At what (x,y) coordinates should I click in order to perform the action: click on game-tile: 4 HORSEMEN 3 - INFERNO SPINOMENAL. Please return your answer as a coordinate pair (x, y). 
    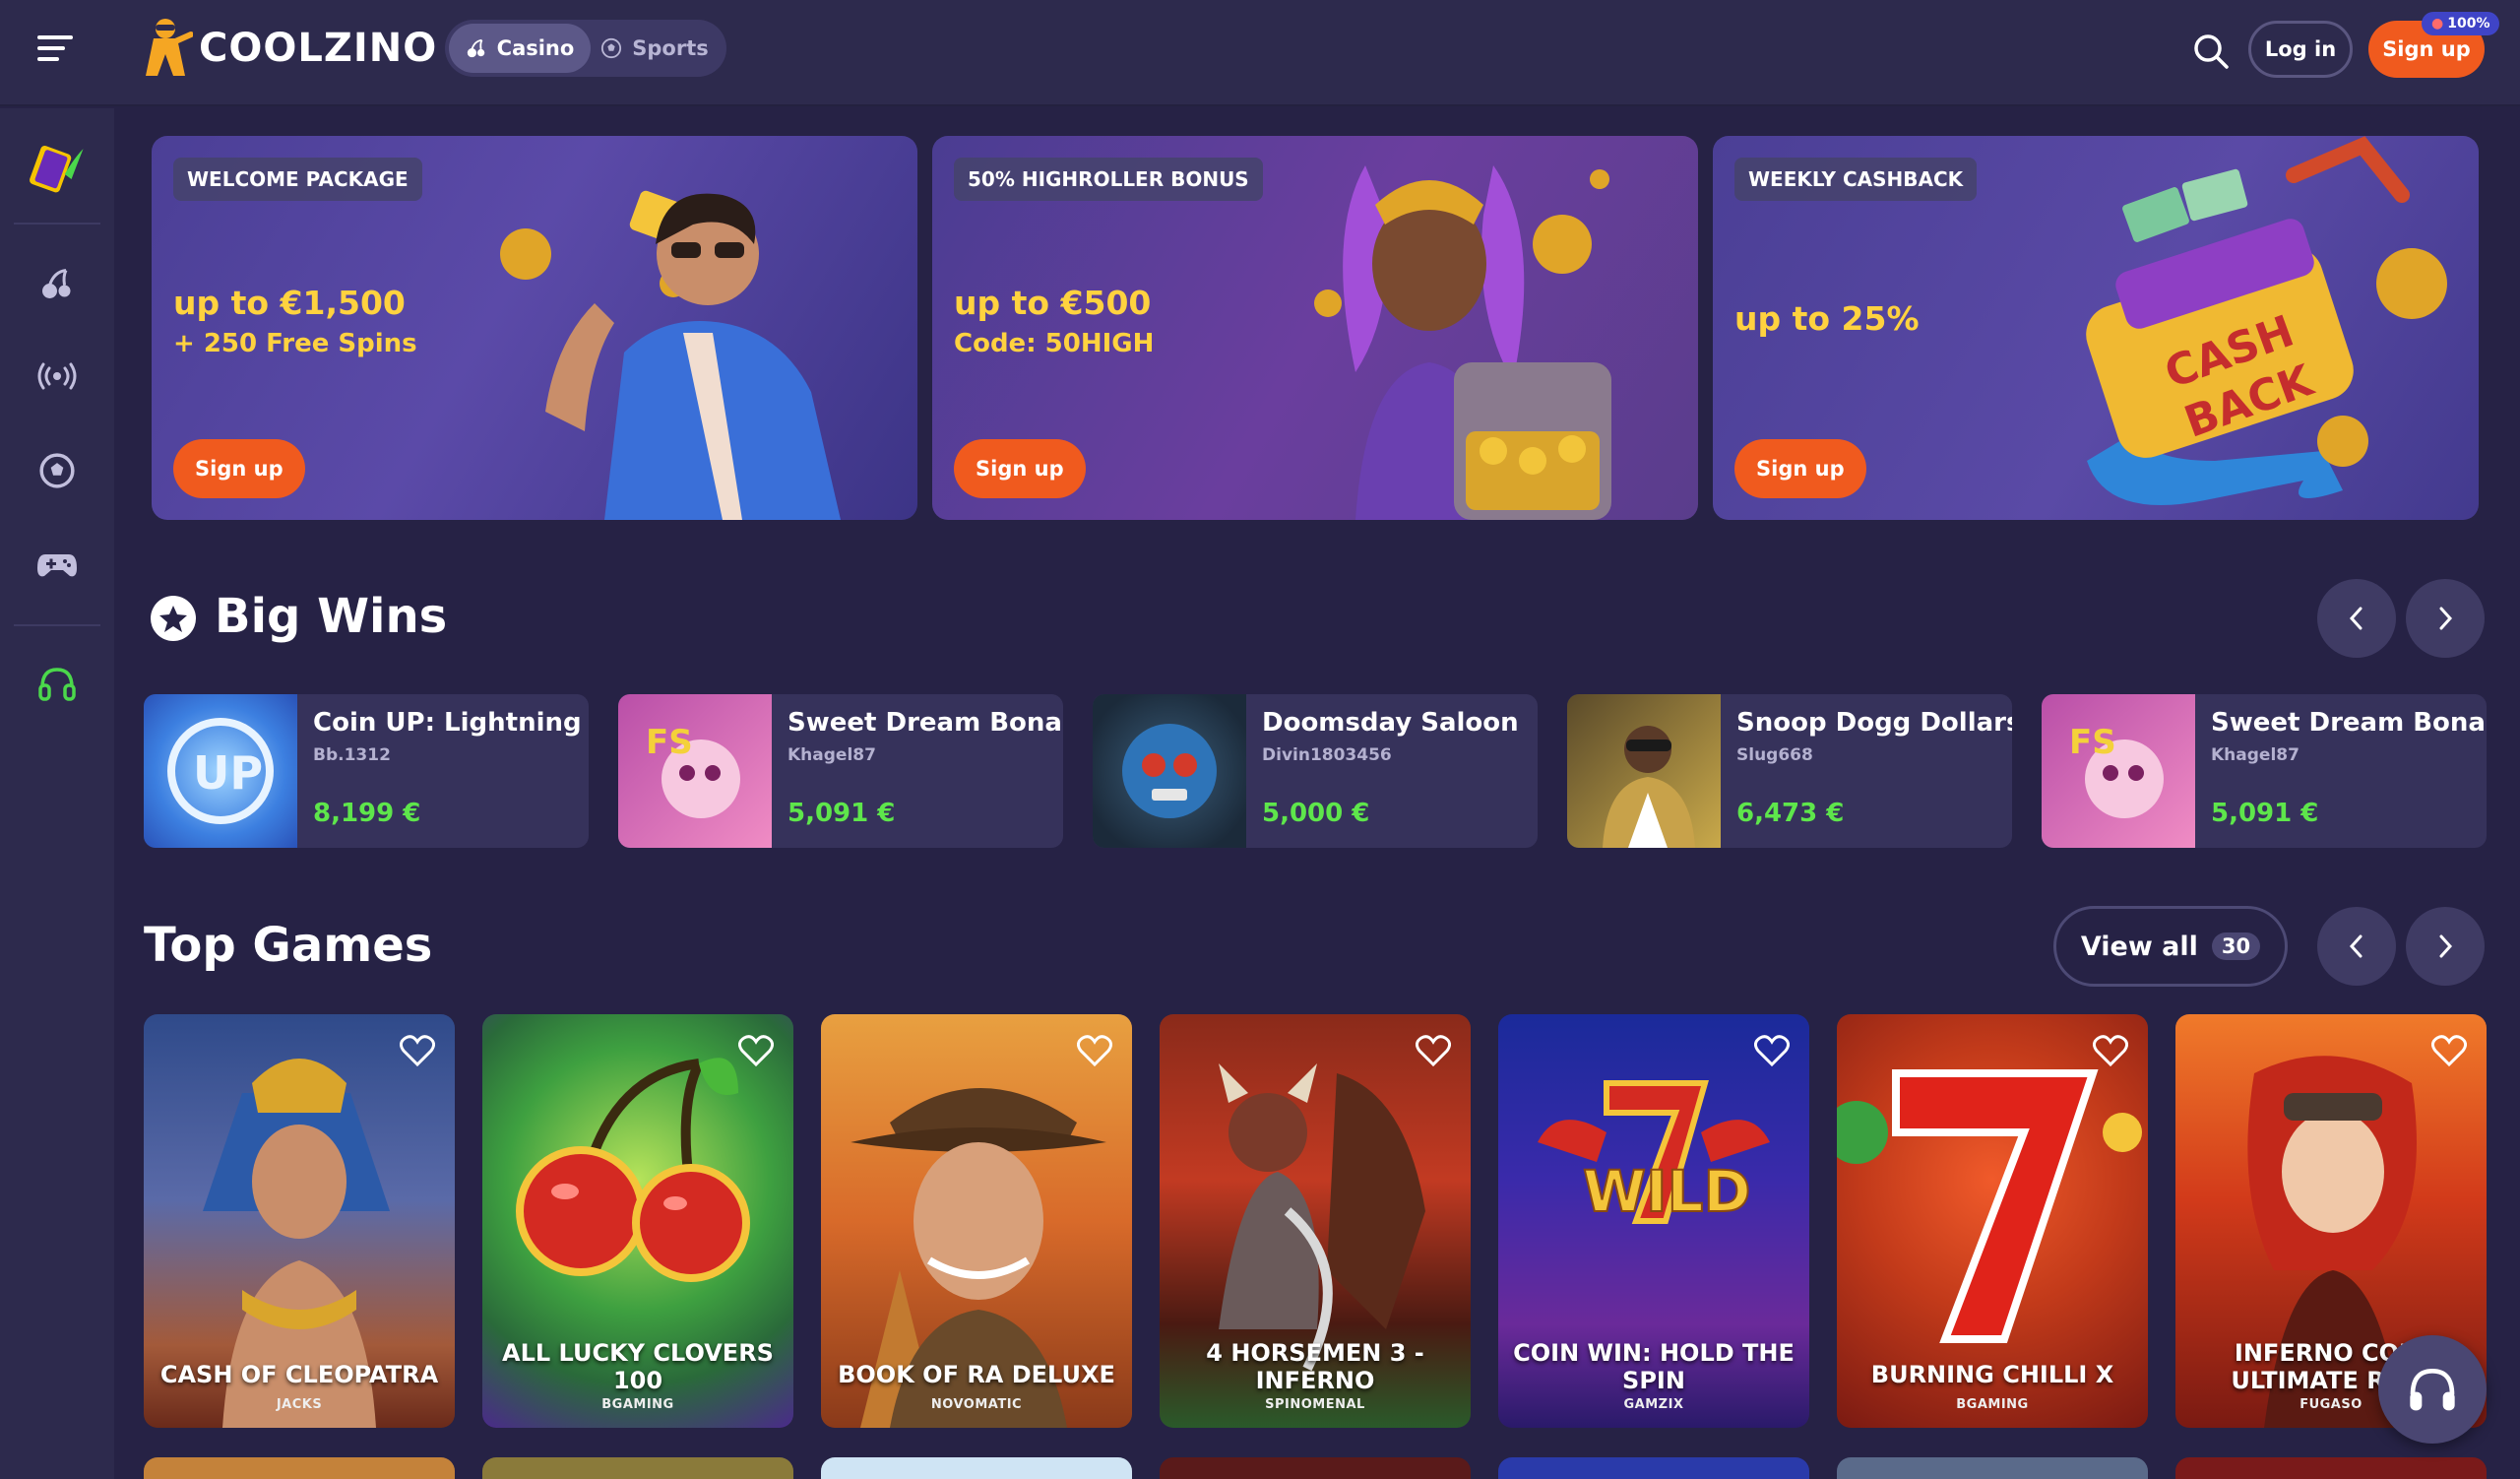
    Looking at the image, I should click on (1315, 1221).